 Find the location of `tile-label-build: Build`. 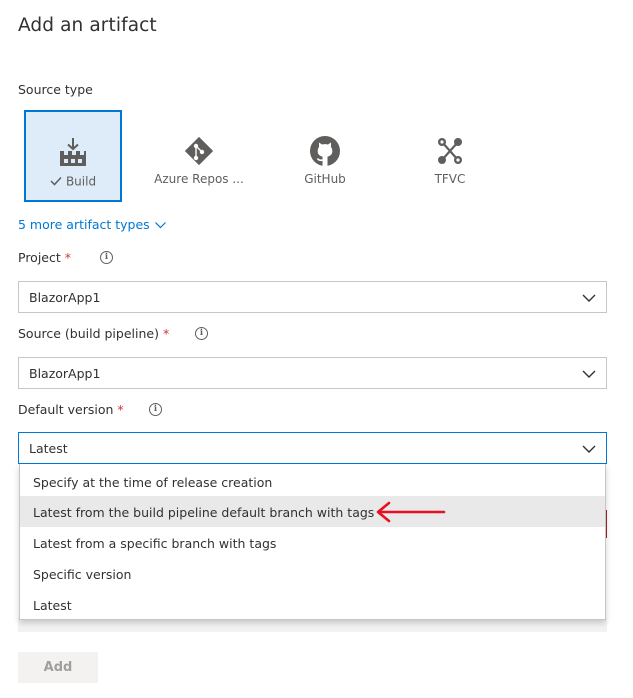

tile-label-build: Build is located at coordinates (81, 181).